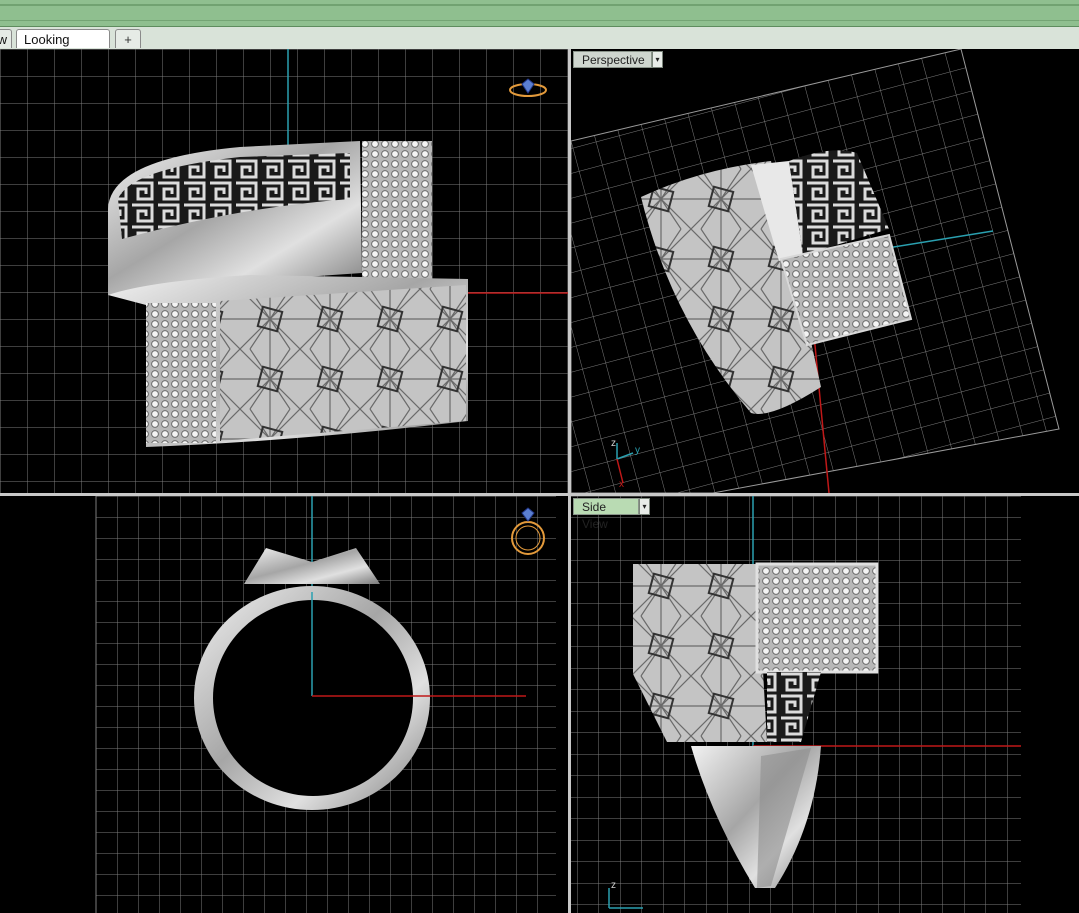  I want to click on title-bar, so click(539, 13).